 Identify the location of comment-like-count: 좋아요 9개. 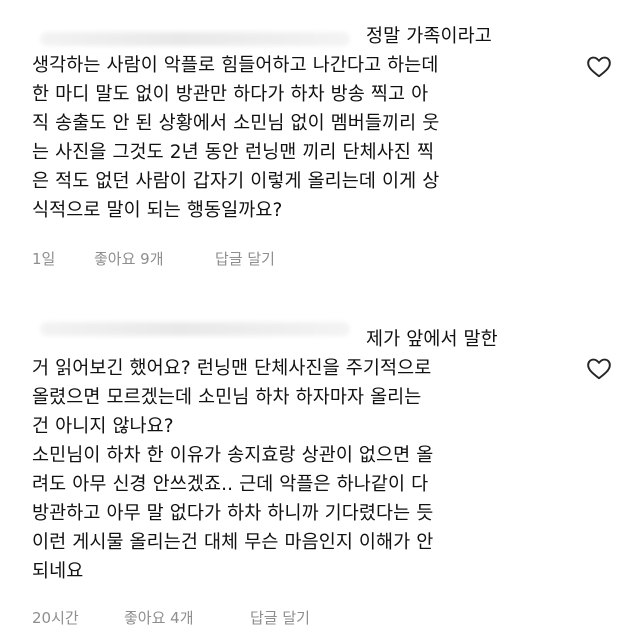
(154, 258).